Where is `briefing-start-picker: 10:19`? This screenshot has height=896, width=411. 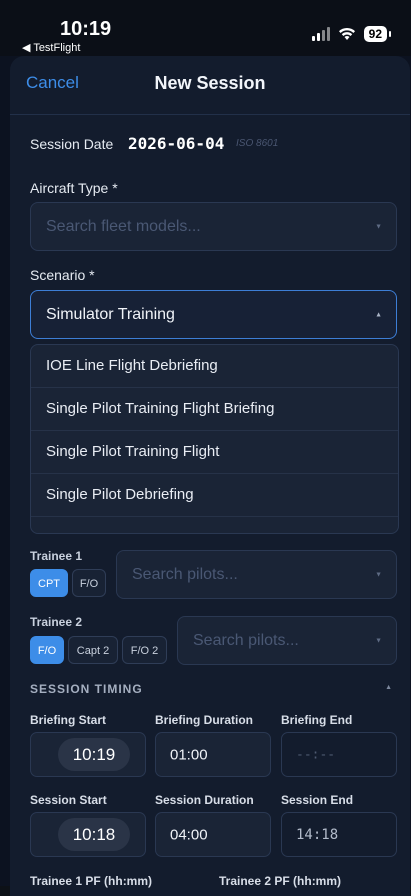
briefing-start-picker: 10:19 is located at coordinates (88, 754).